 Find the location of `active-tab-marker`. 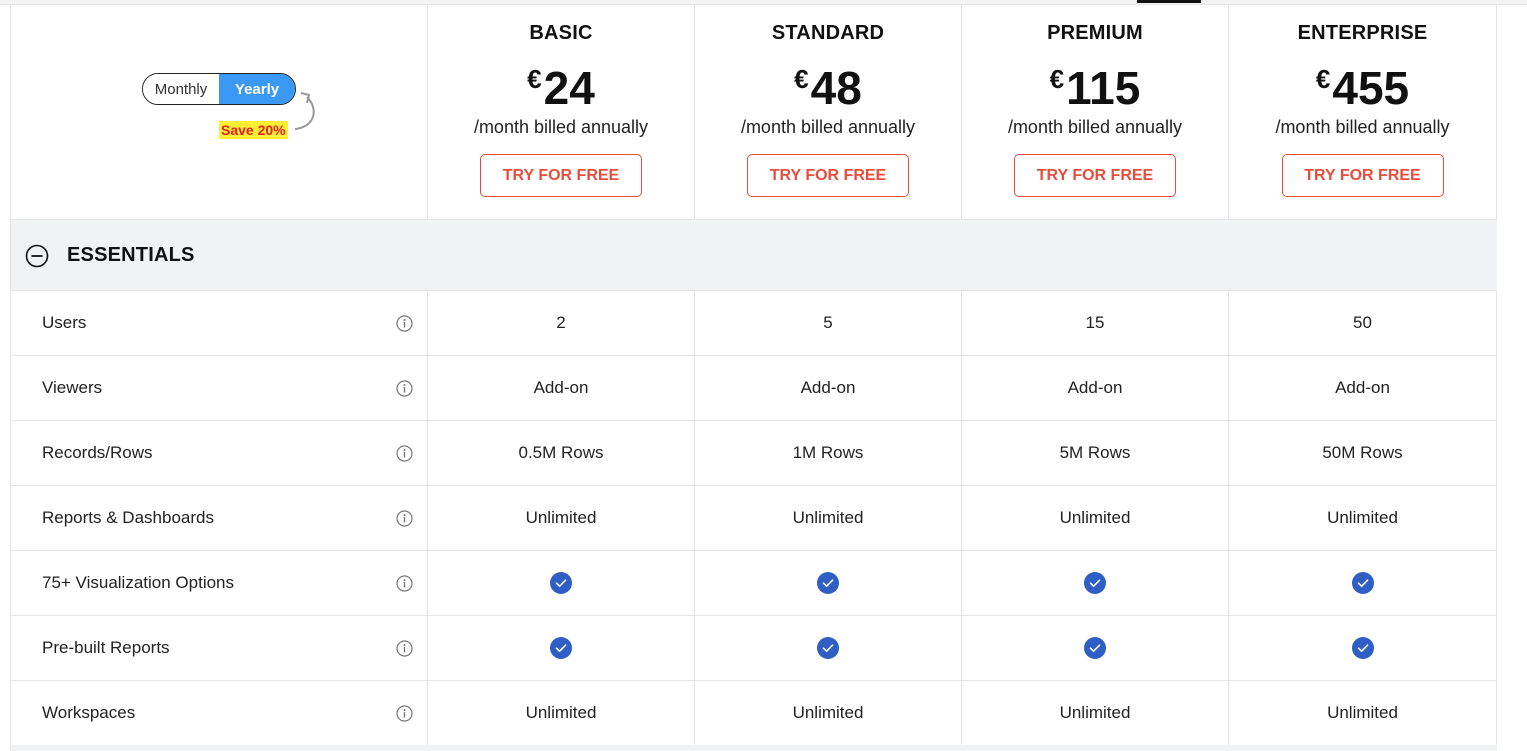

active-tab-marker is located at coordinates (1169, 1).